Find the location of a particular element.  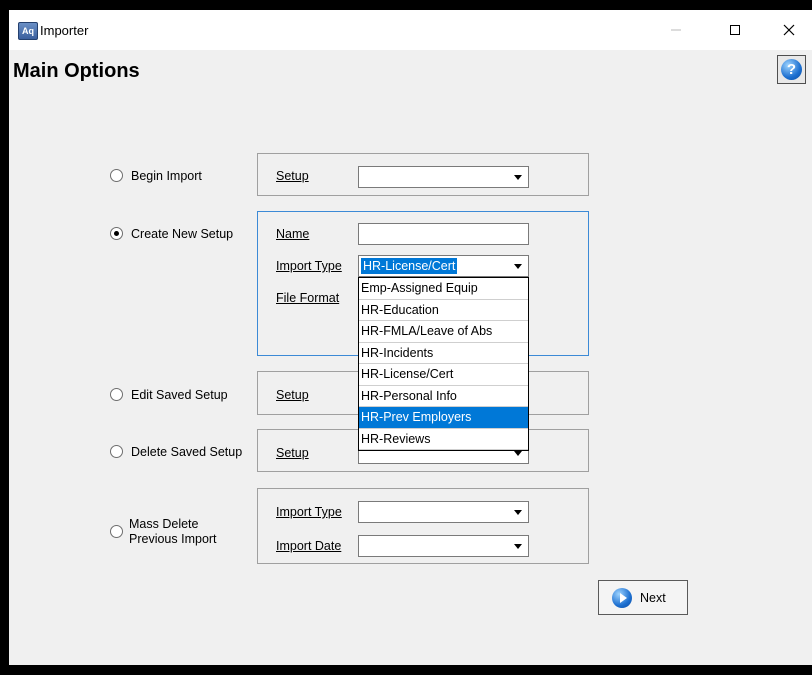

radio-edit-saved-setup: Edit Saved Setup is located at coordinates (169, 395).